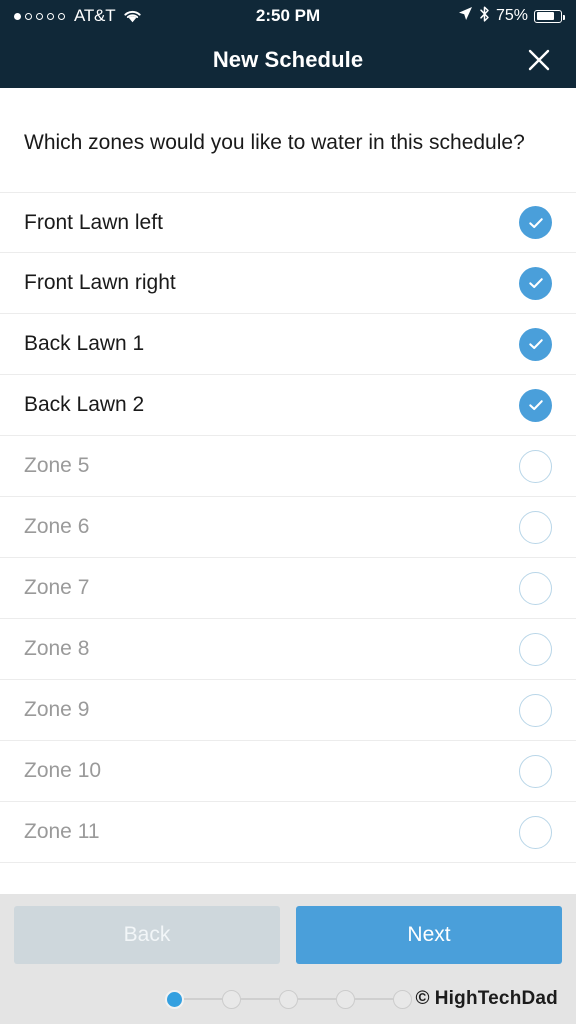 This screenshot has height=1024, width=576. What do you see at coordinates (57, 710) in the screenshot?
I see `zone-label: Zone 9` at bounding box center [57, 710].